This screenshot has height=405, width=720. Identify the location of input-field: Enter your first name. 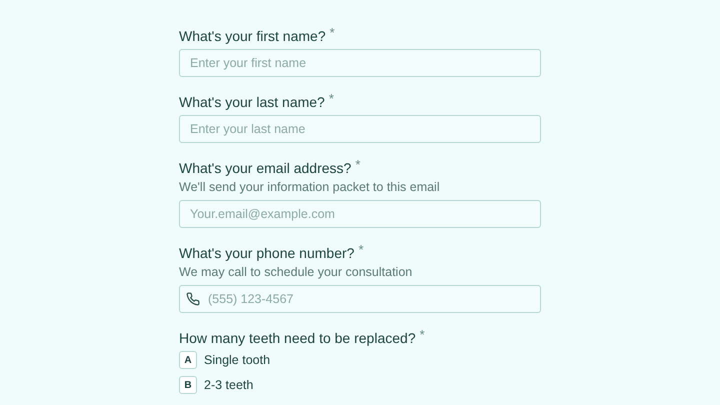
(360, 63).